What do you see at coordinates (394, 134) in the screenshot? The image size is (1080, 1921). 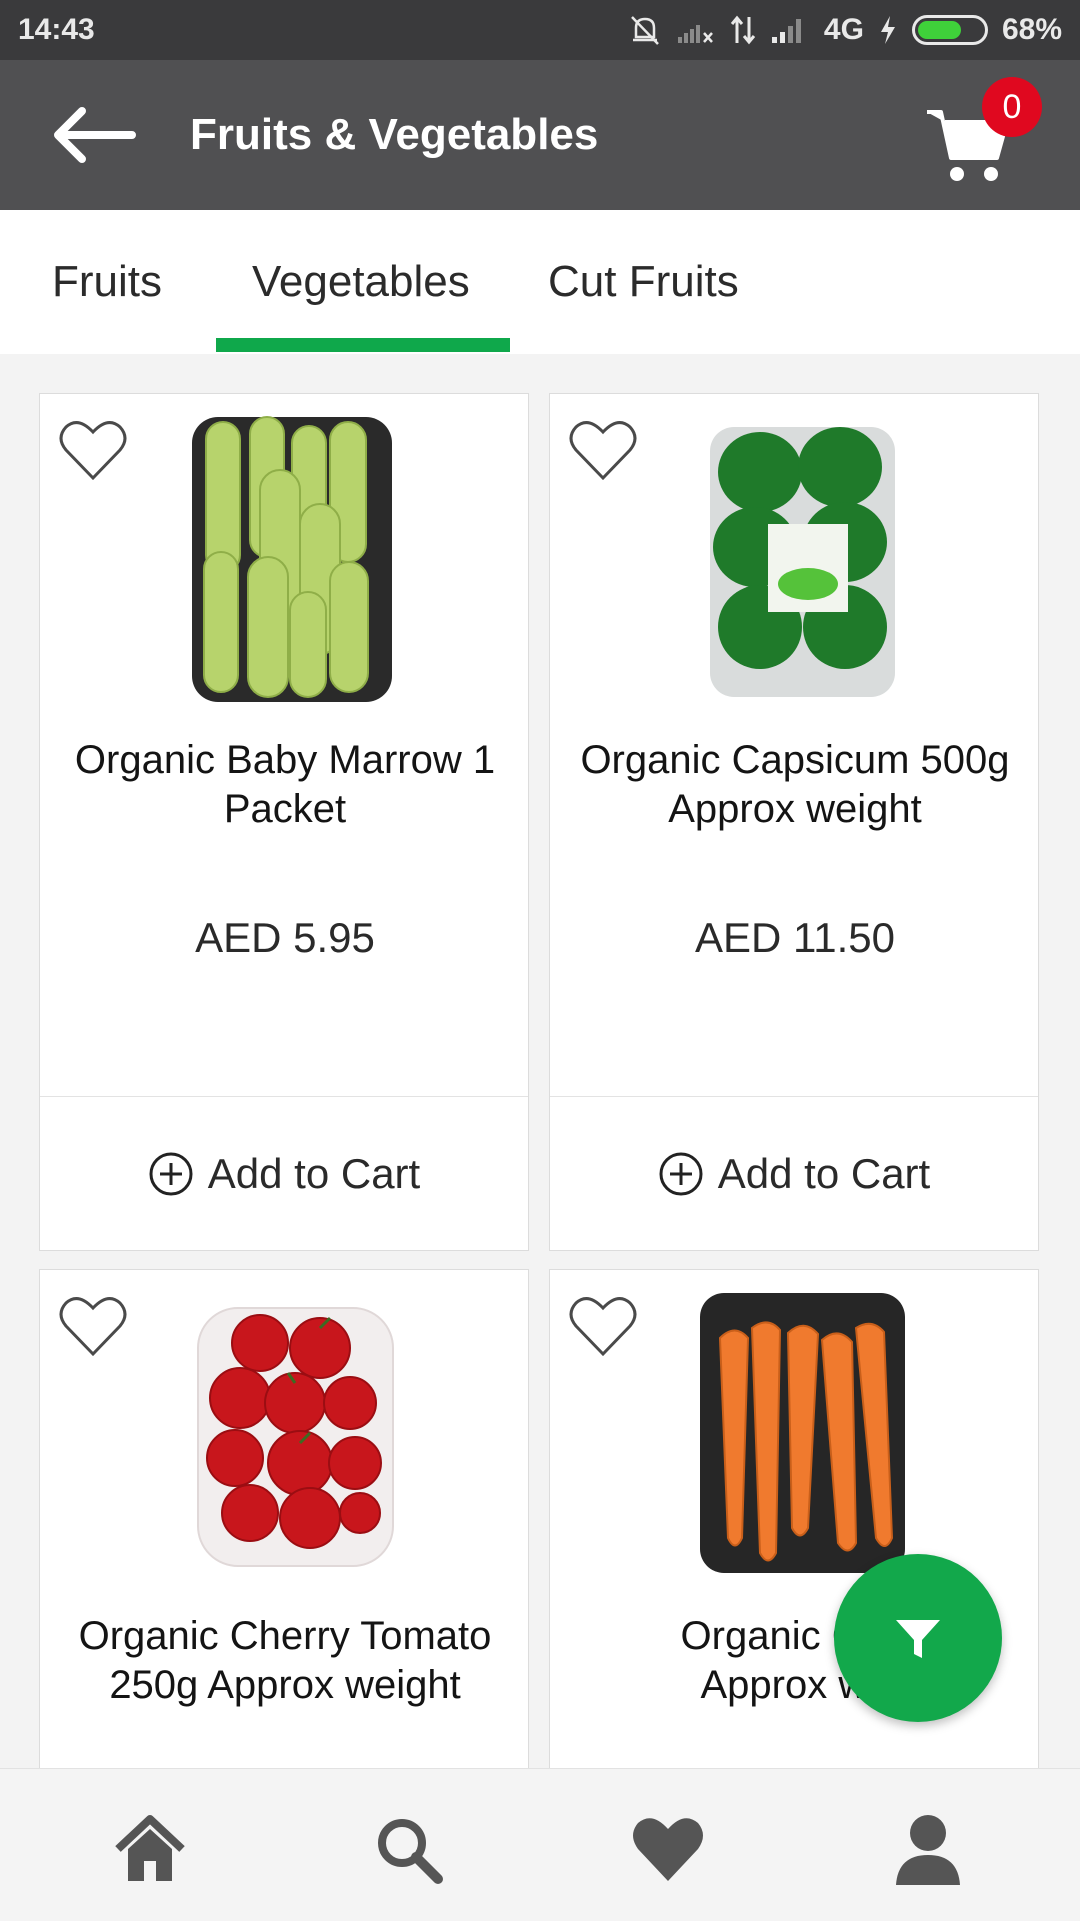 I see `page-title: Fruits & Vegetables` at bounding box center [394, 134].